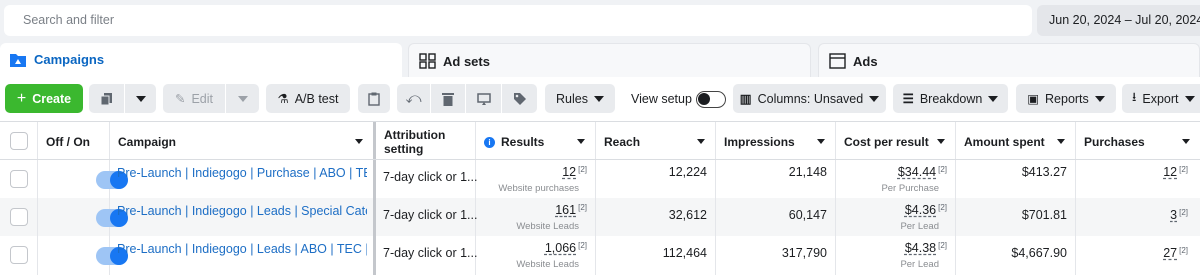 The image size is (1200, 275). I want to click on columns-label: Columns: Unsaved, so click(810, 98).